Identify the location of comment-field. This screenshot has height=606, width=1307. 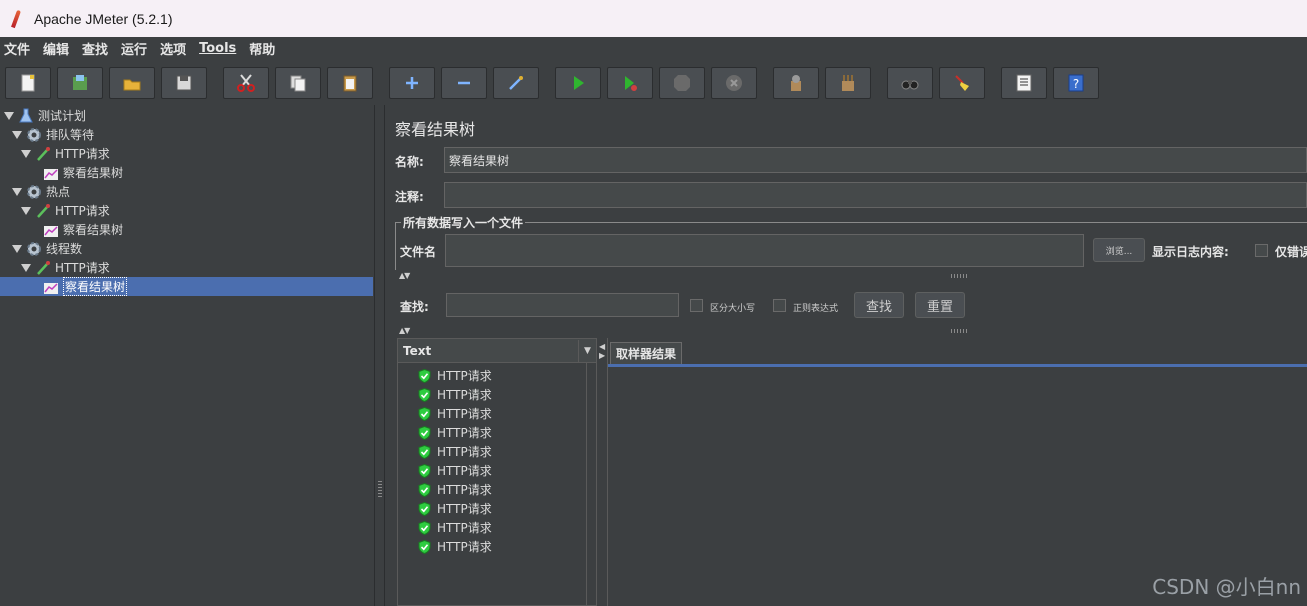
(875, 195).